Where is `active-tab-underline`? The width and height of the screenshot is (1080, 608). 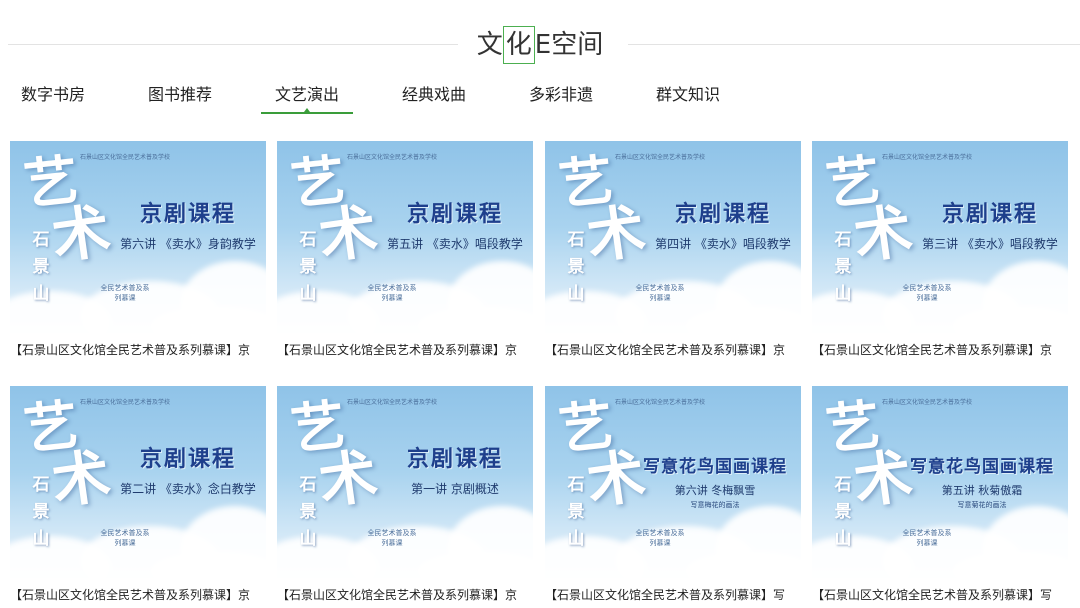
active-tab-underline is located at coordinates (307, 113).